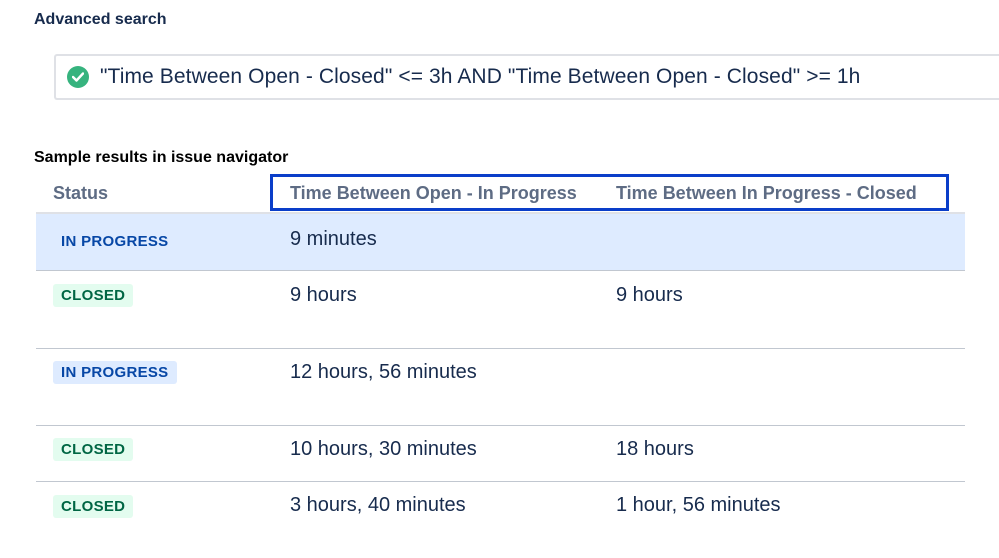 This screenshot has width=999, height=558. Describe the element at coordinates (698, 505) in the screenshot. I see `cell-in-progress-closed: 1 hour, 56 minutes` at that location.